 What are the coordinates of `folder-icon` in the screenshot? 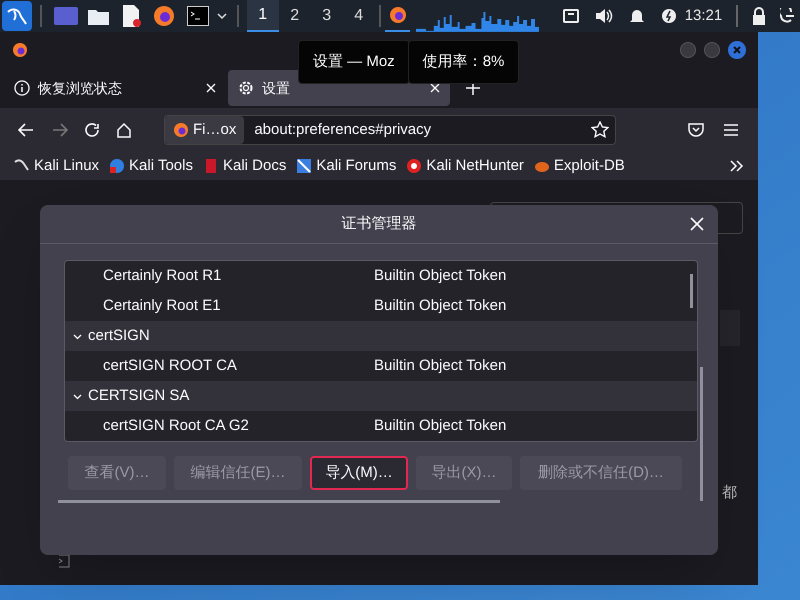 It's located at (99, 16).